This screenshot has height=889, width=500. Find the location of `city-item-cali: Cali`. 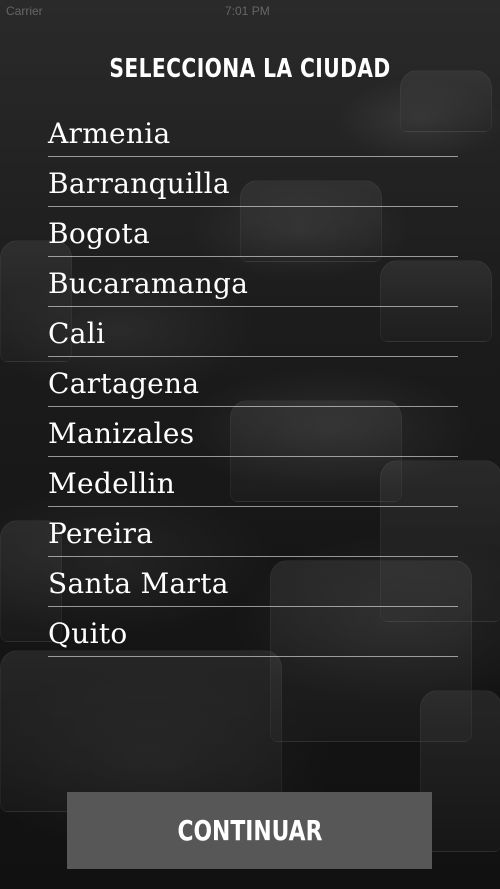

city-item-cali: Cali is located at coordinates (253, 332).